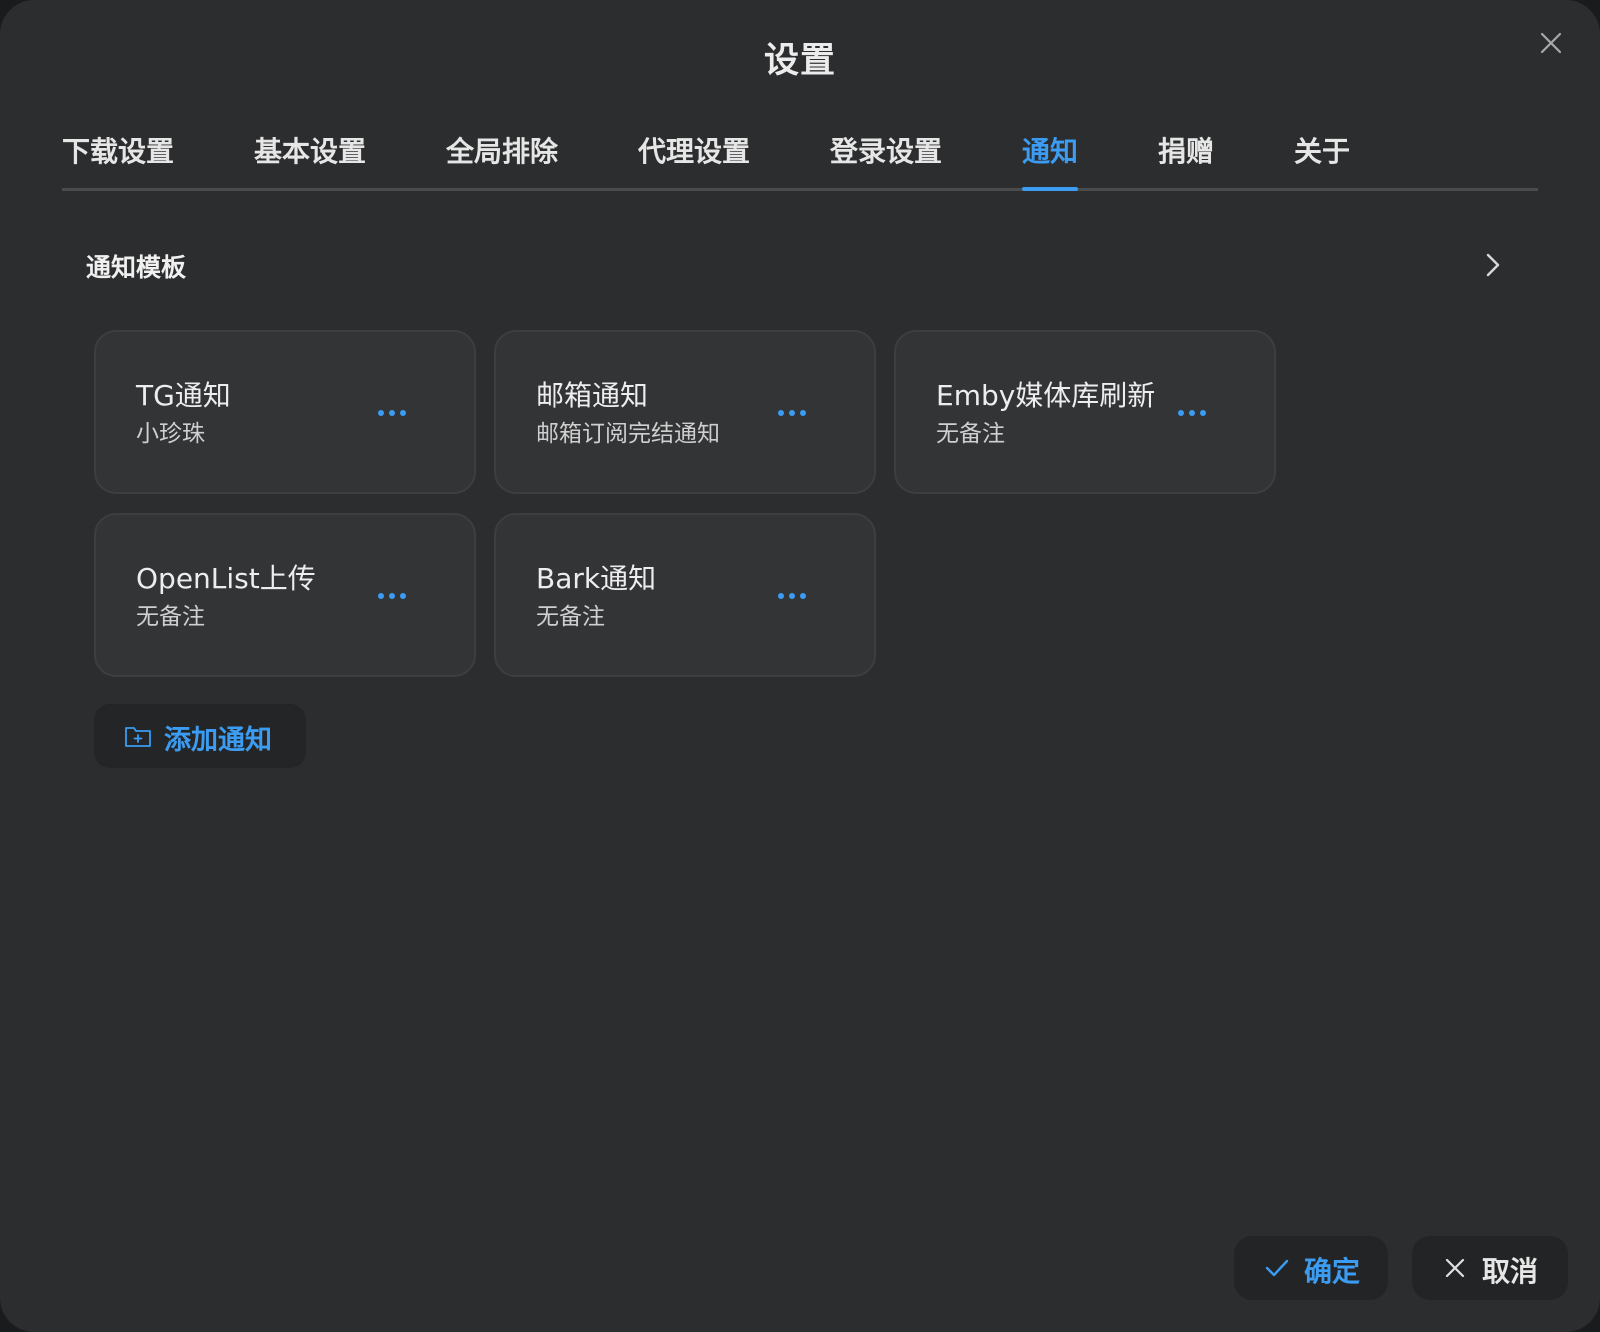 The width and height of the screenshot is (1600, 1332). What do you see at coordinates (1493, 265) in the screenshot?
I see `chevron-right-icon` at bounding box center [1493, 265].